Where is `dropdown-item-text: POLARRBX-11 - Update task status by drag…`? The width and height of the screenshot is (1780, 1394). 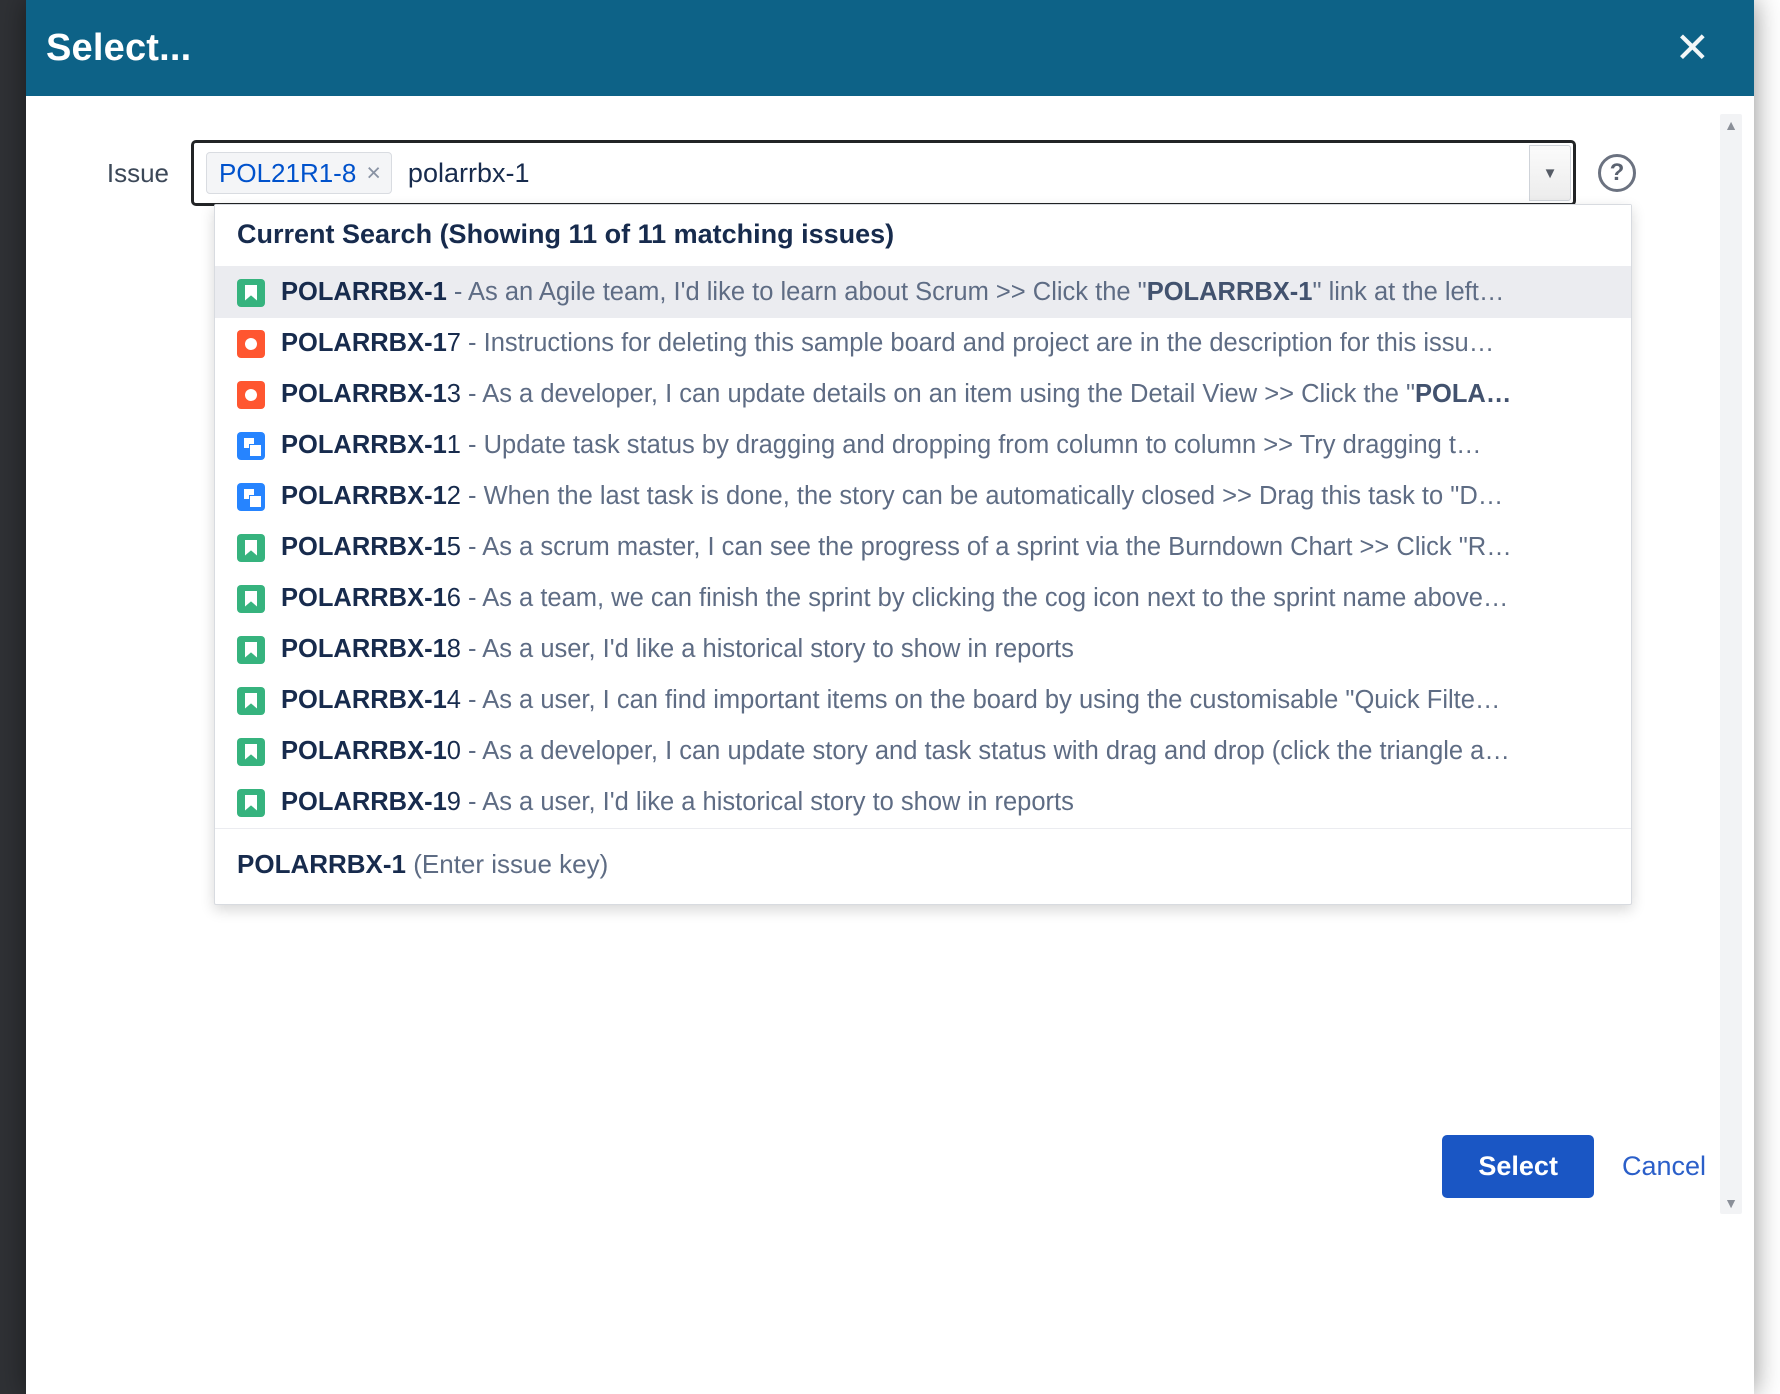 dropdown-item-text: POLARRBX-11 - Update task status by drag… is located at coordinates (881, 445).